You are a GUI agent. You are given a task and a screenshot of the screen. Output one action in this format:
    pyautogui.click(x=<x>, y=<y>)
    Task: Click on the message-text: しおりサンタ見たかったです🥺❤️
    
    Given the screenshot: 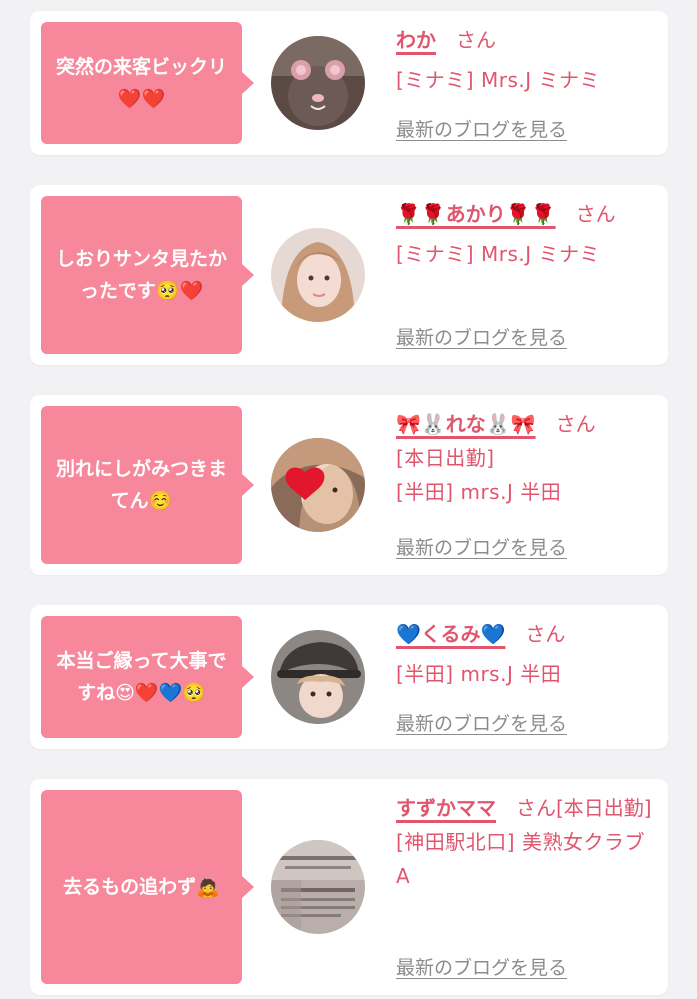 What is the action you would take?
    pyautogui.click(x=141, y=275)
    